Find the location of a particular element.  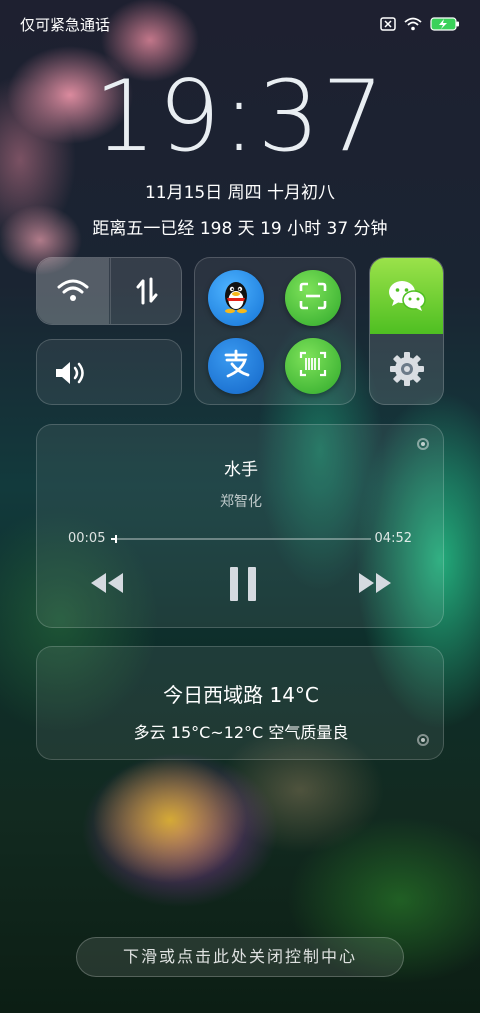

mobile-data-toggle is located at coordinates (146, 291).